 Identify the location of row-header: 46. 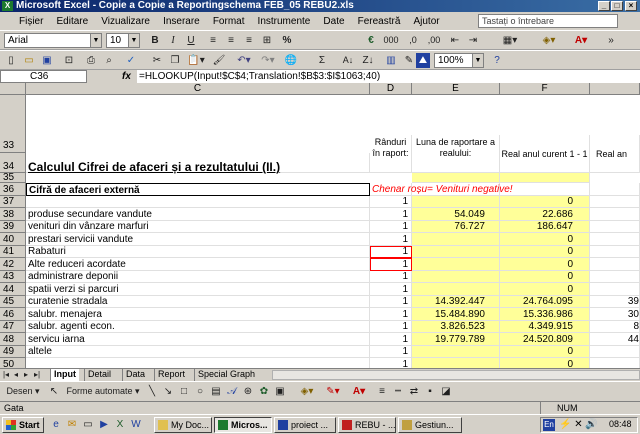
(13, 314).